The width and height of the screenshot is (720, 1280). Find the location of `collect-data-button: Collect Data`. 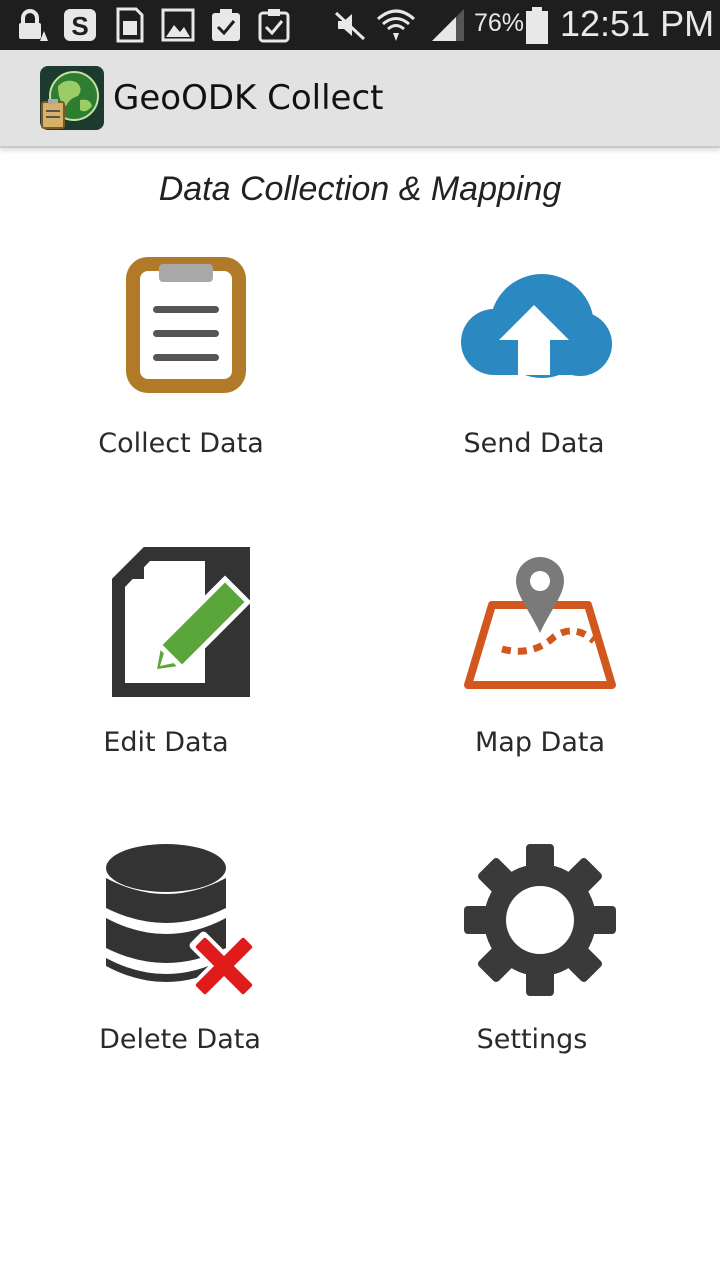

collect-data-button: Collect Data is located at coordinates (186, 377).